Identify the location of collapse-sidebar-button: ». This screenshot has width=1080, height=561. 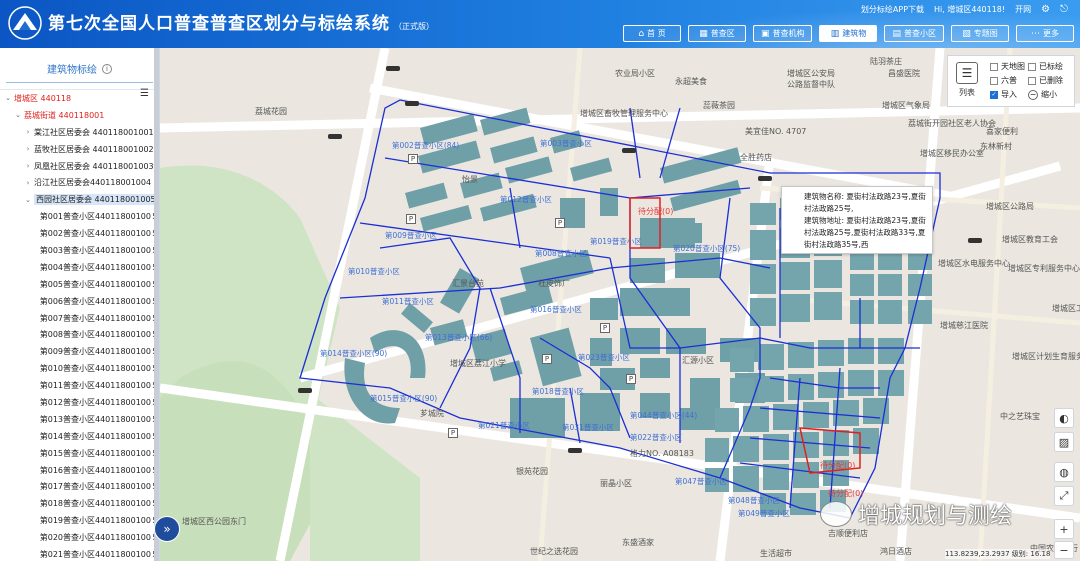
(167, 529).